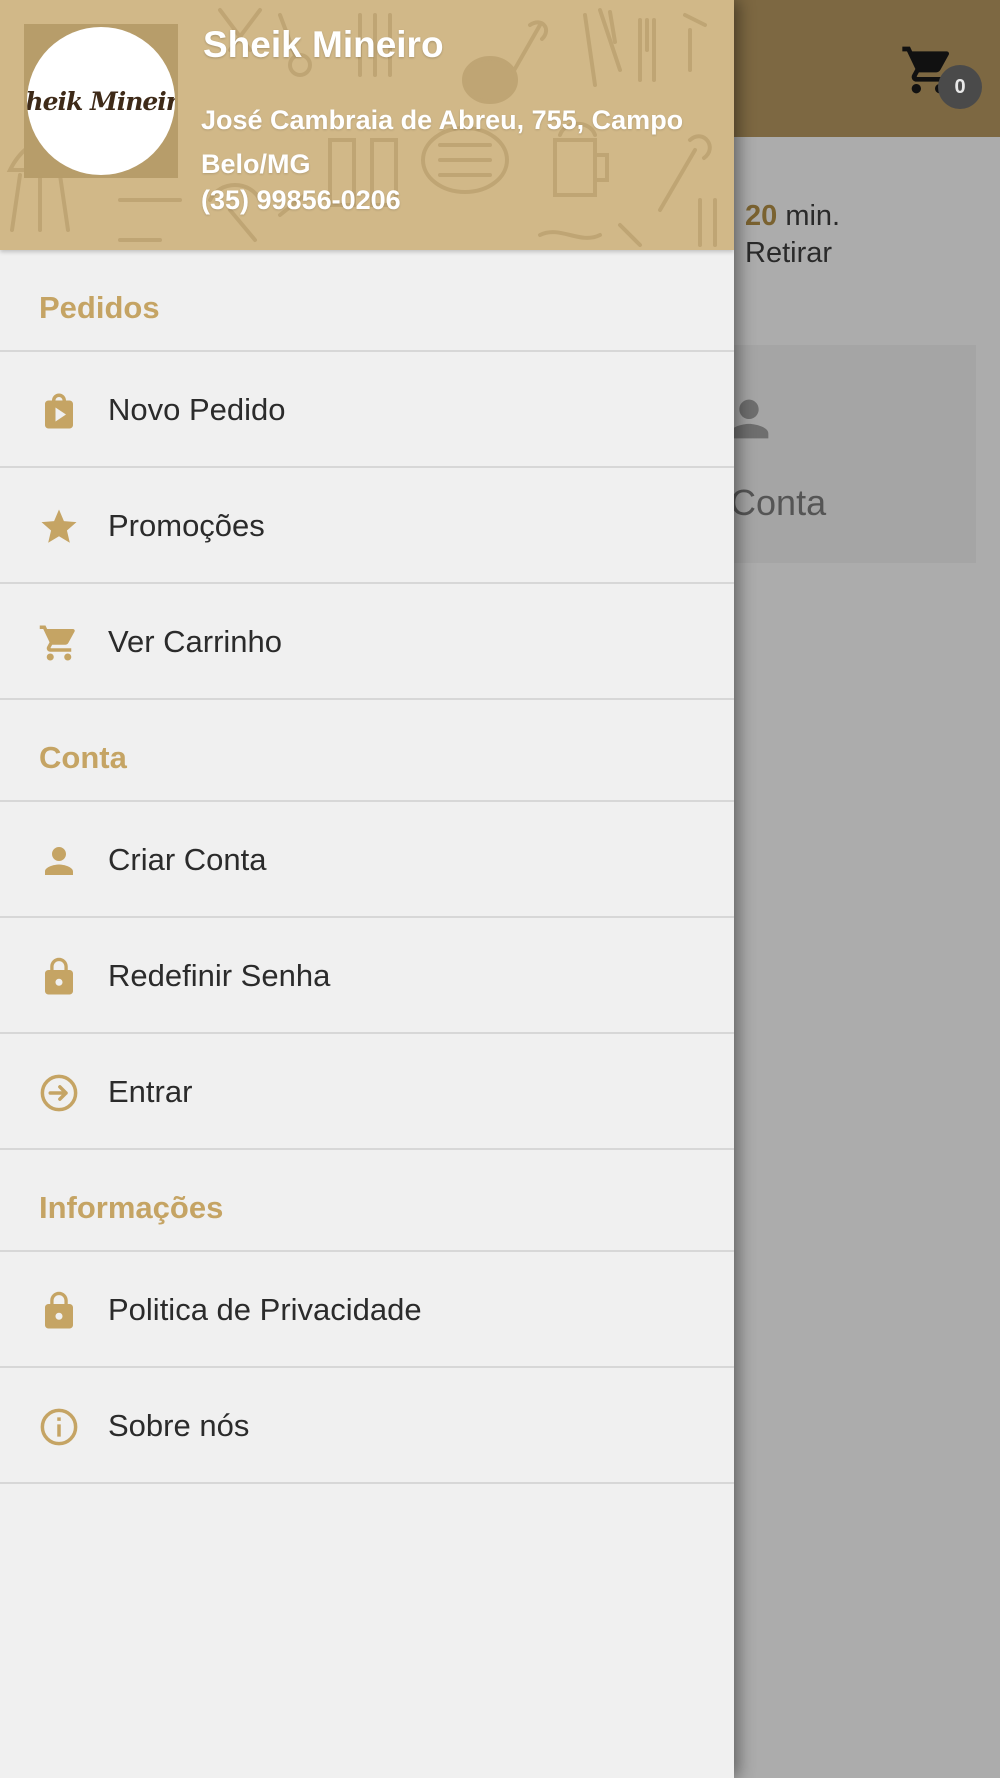 This screenshot has height=1778, width=1000. Describe the element at coordinates (57, 643) in the screenshot. I see `cart-icon` at that location.